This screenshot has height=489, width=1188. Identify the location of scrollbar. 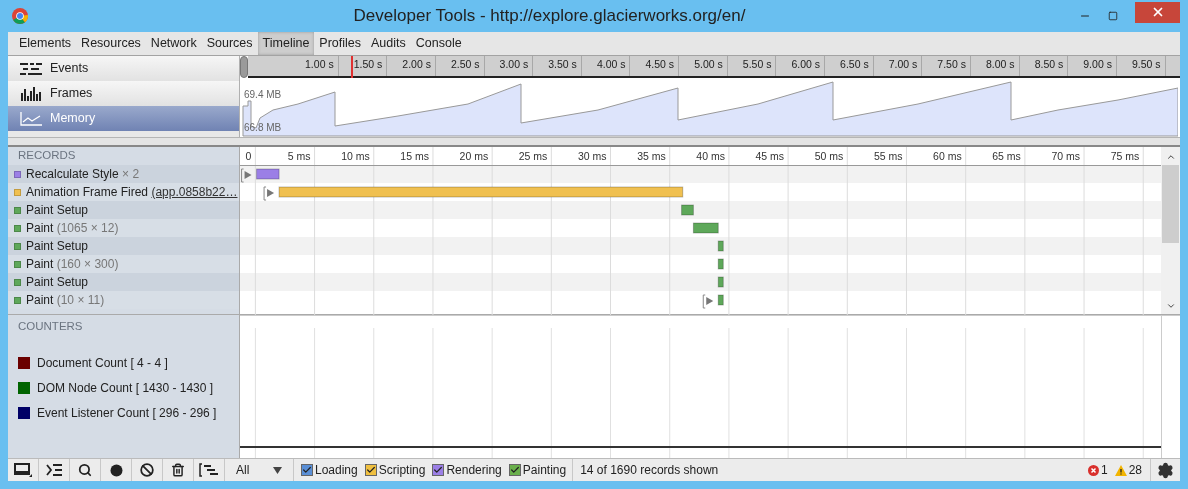
(1170, 230).